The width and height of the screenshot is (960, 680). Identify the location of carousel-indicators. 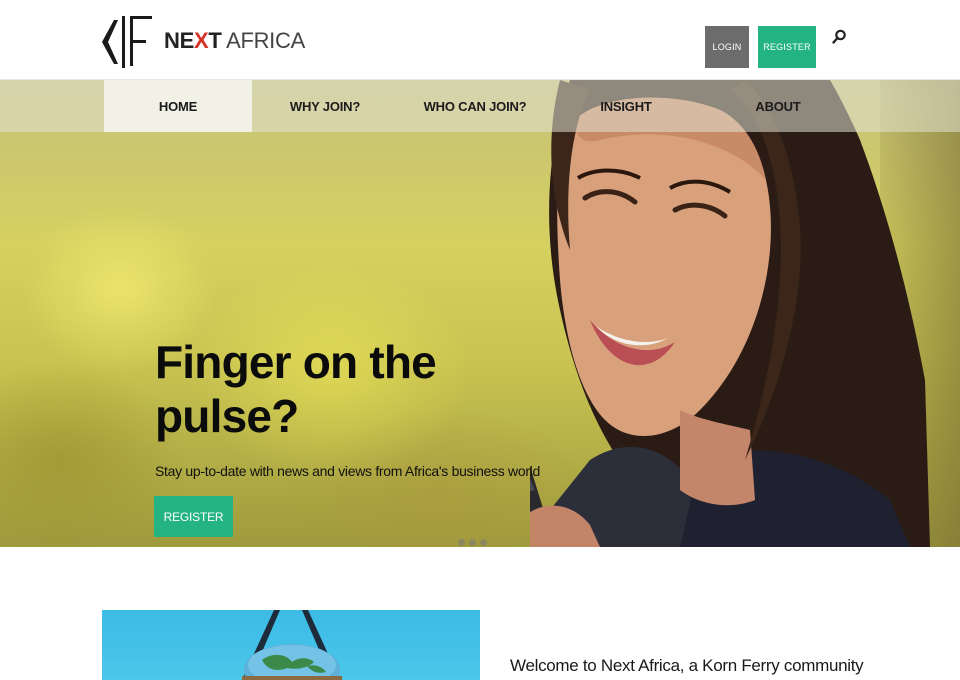
(472, 542).